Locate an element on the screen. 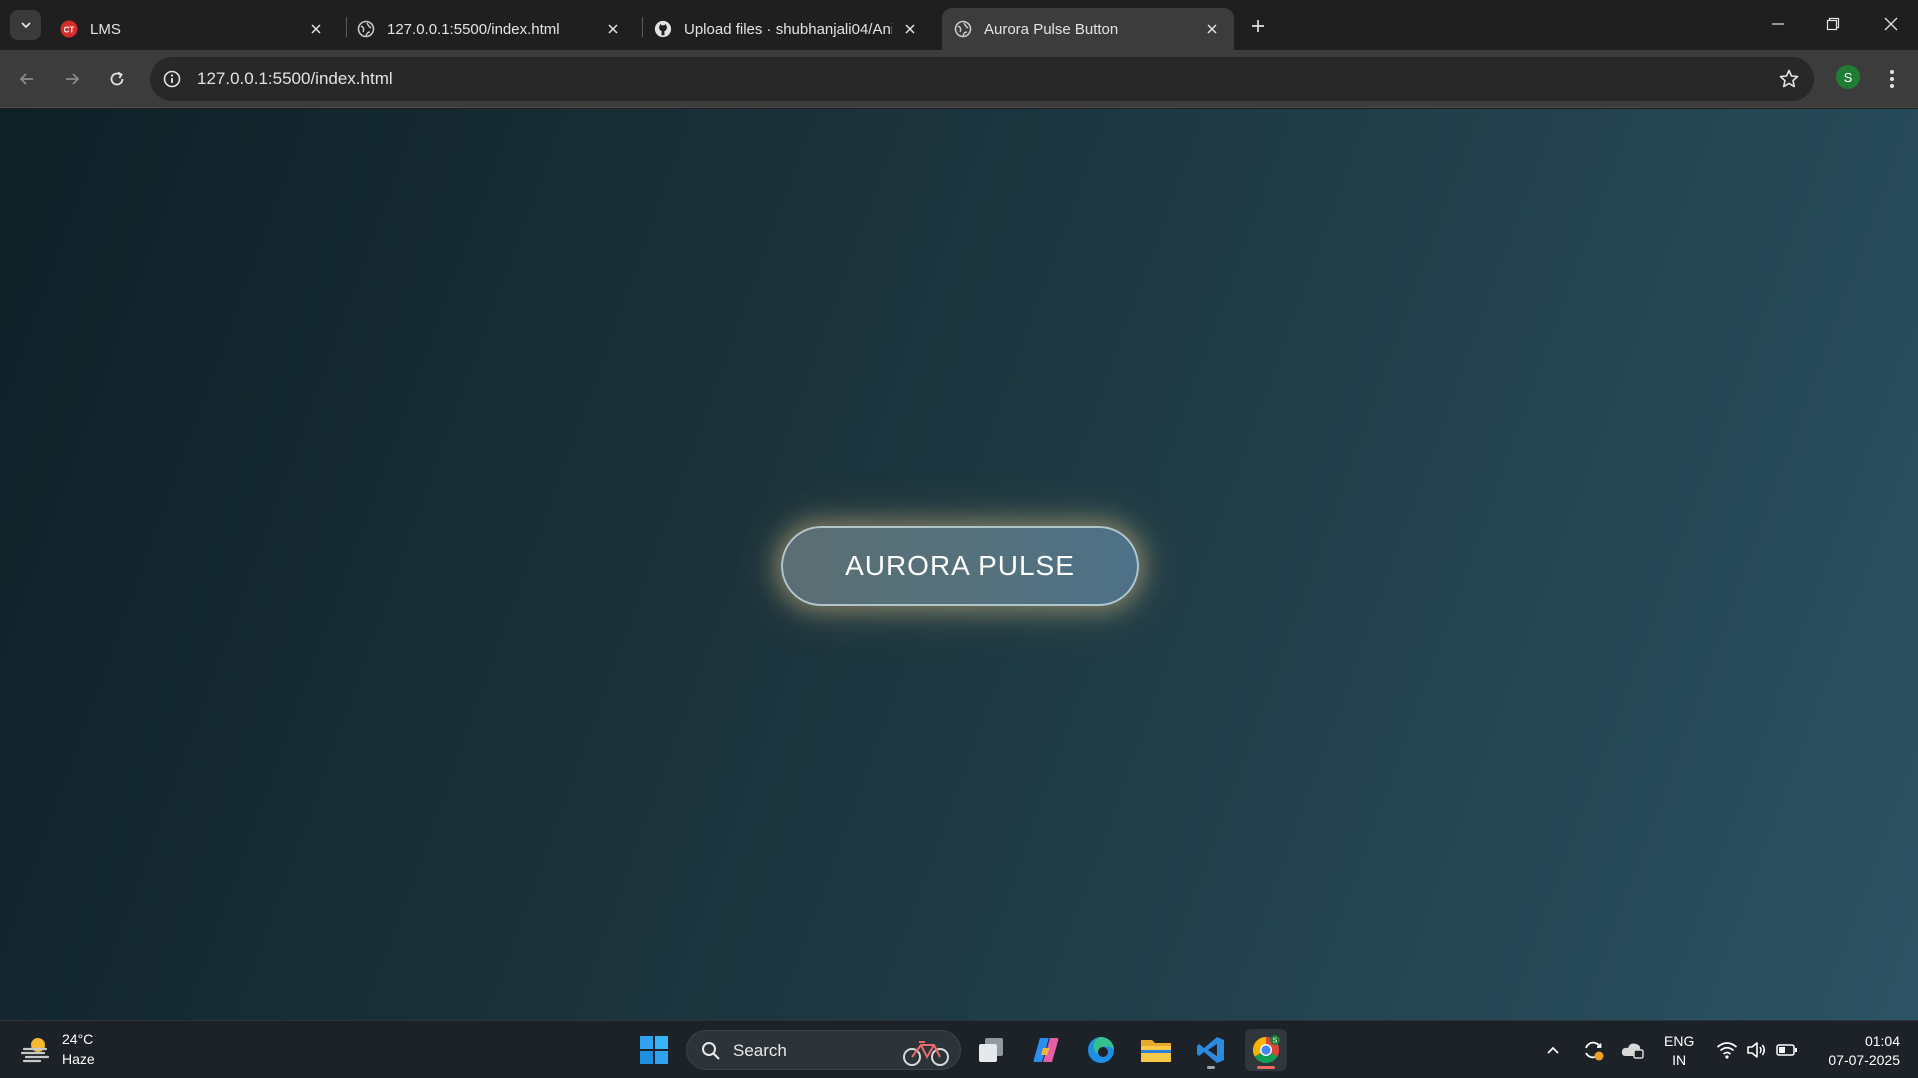 This screenshot has height=1078, width=1918. task-view-icon is located at coordinates (991, 1050).